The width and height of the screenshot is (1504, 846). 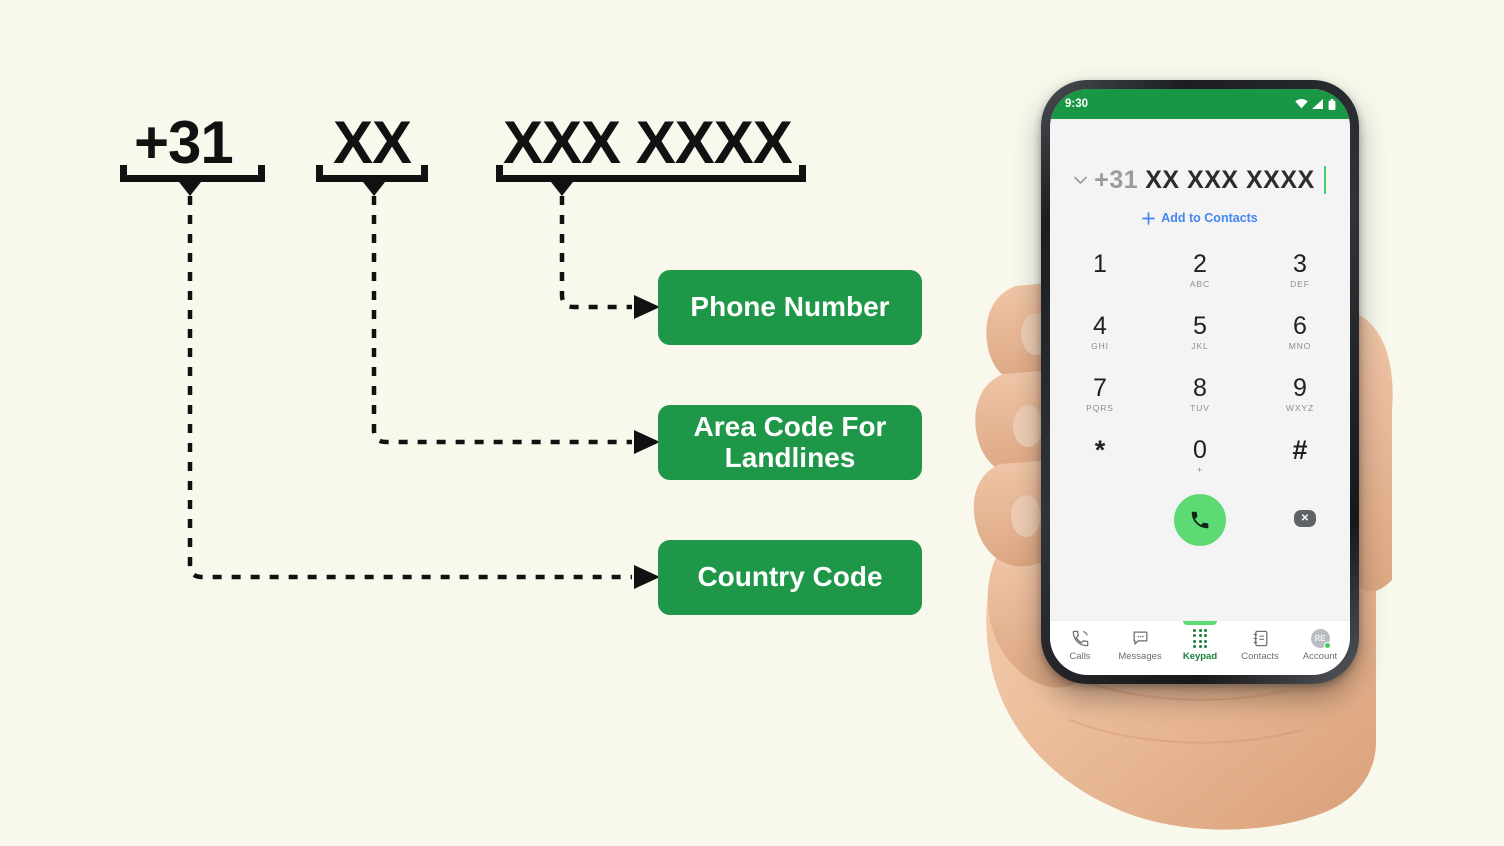 I want to click on dialed-number: XX XXX XXXX, so click(x=1229, y=180).